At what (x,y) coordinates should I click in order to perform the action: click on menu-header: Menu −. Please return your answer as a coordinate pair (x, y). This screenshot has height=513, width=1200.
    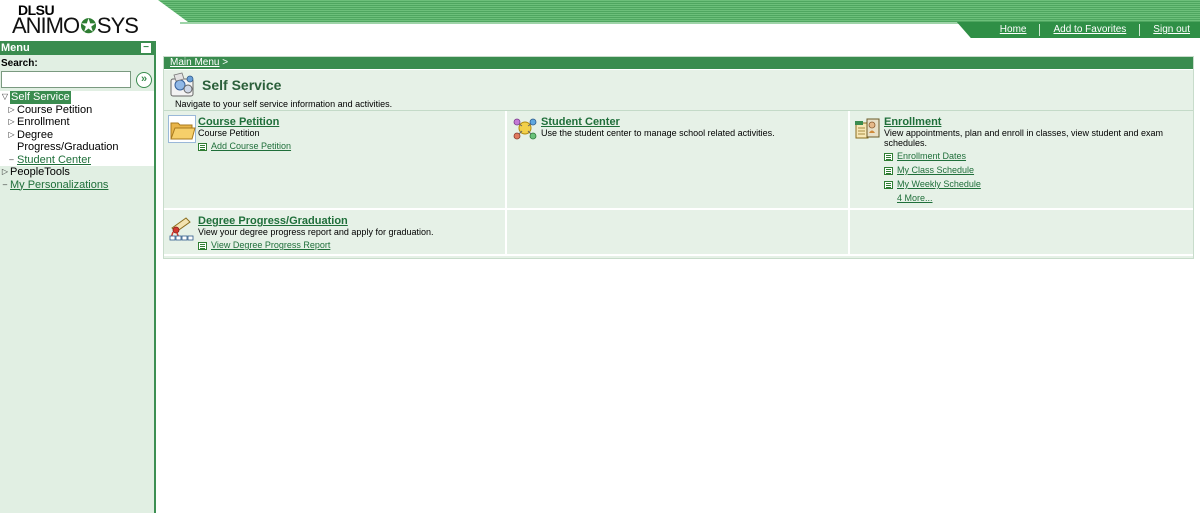
    Looking at the image, I should click on (77, 48).